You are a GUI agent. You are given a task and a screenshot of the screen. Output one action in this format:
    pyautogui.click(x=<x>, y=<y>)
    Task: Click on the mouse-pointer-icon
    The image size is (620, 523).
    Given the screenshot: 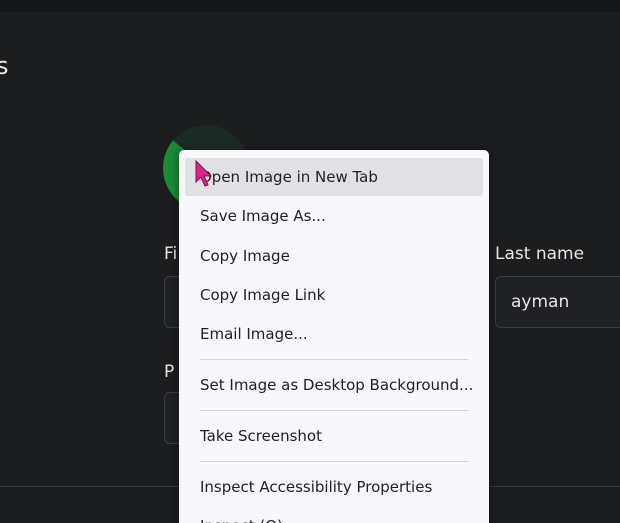 What is the action you would take?
    pyautogui.click(x=204, y=173)
    